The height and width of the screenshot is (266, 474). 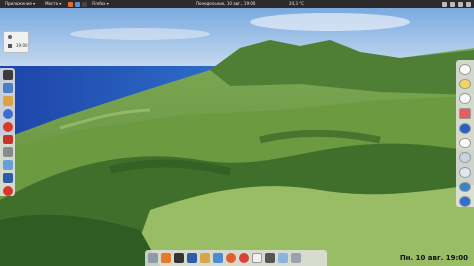 I want to click on browser-icon, so click(x=231, y=258).